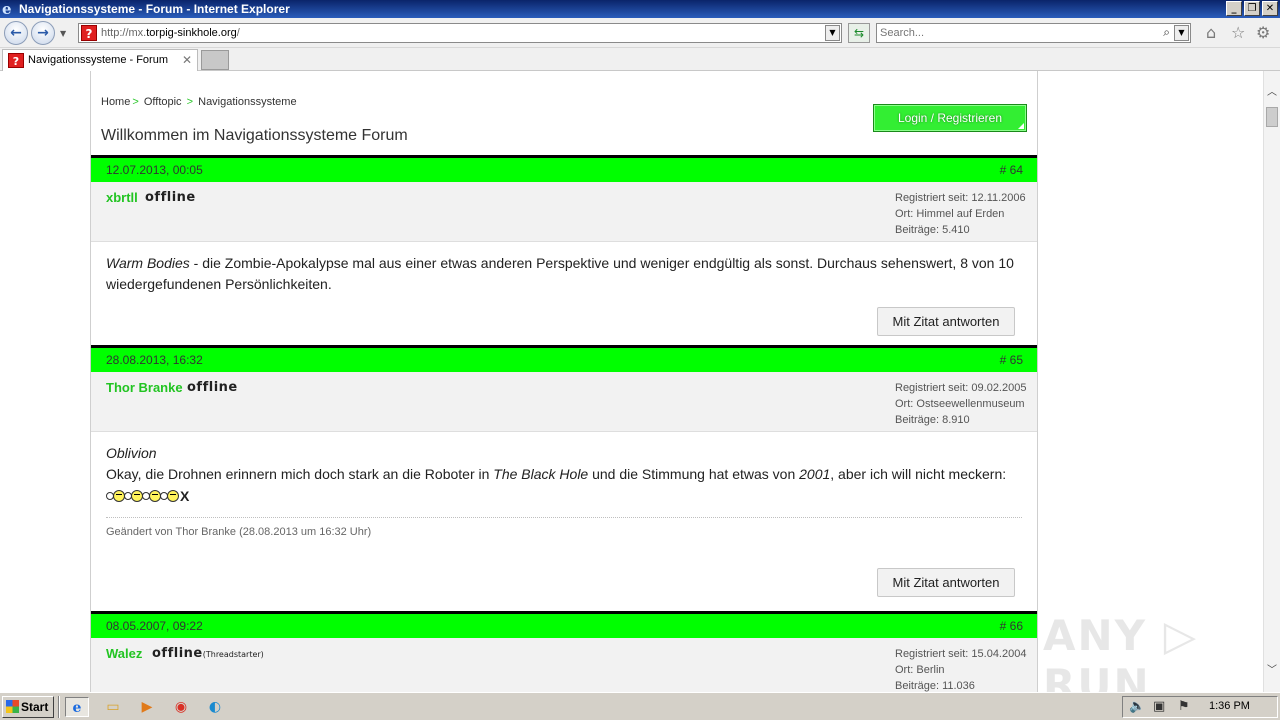 The height and width of the screenshot is (720, 1280). What do you see at coordinates (1011, 170) in the screenshot?
I see `post-number-link: # 64` at bounding box center [1011, 170].